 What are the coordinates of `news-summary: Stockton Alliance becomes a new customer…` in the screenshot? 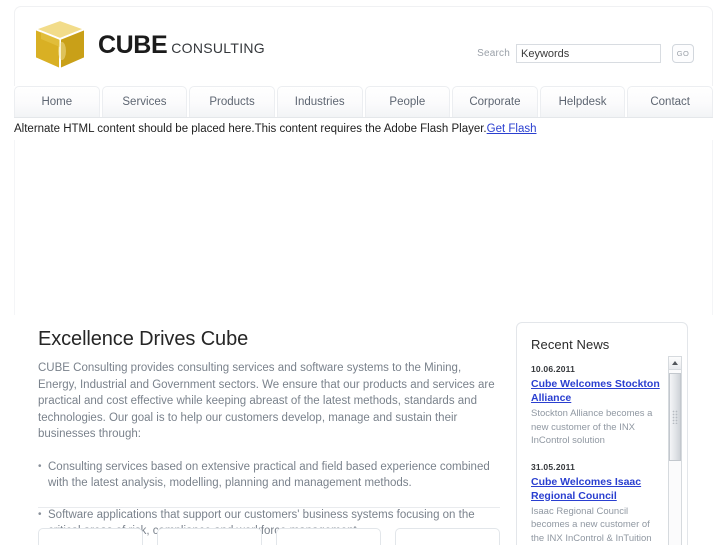 It's located at (592, 427).